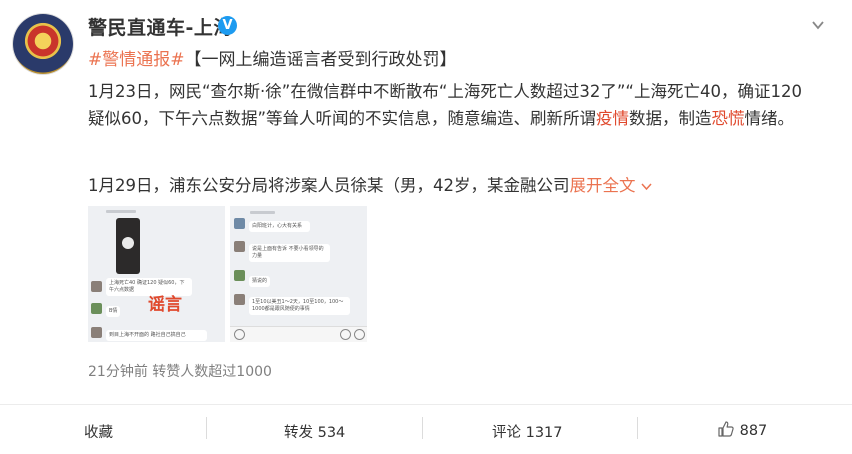  What do you see at coordinates (320, 60) in the screenshot?
I see `post-title: 【一网上编造谣言者受到行政处罚】` at bounding box center [320, 60].